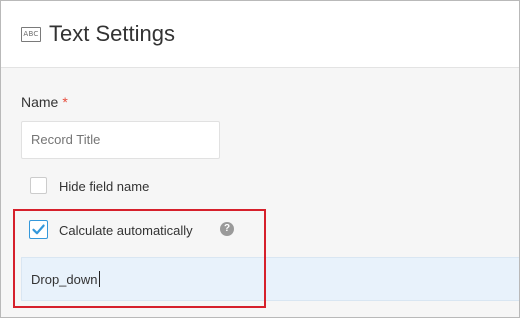  Describe the element at coordinates (99, 279) in the screenshot. I see `text-cursor` at that location.